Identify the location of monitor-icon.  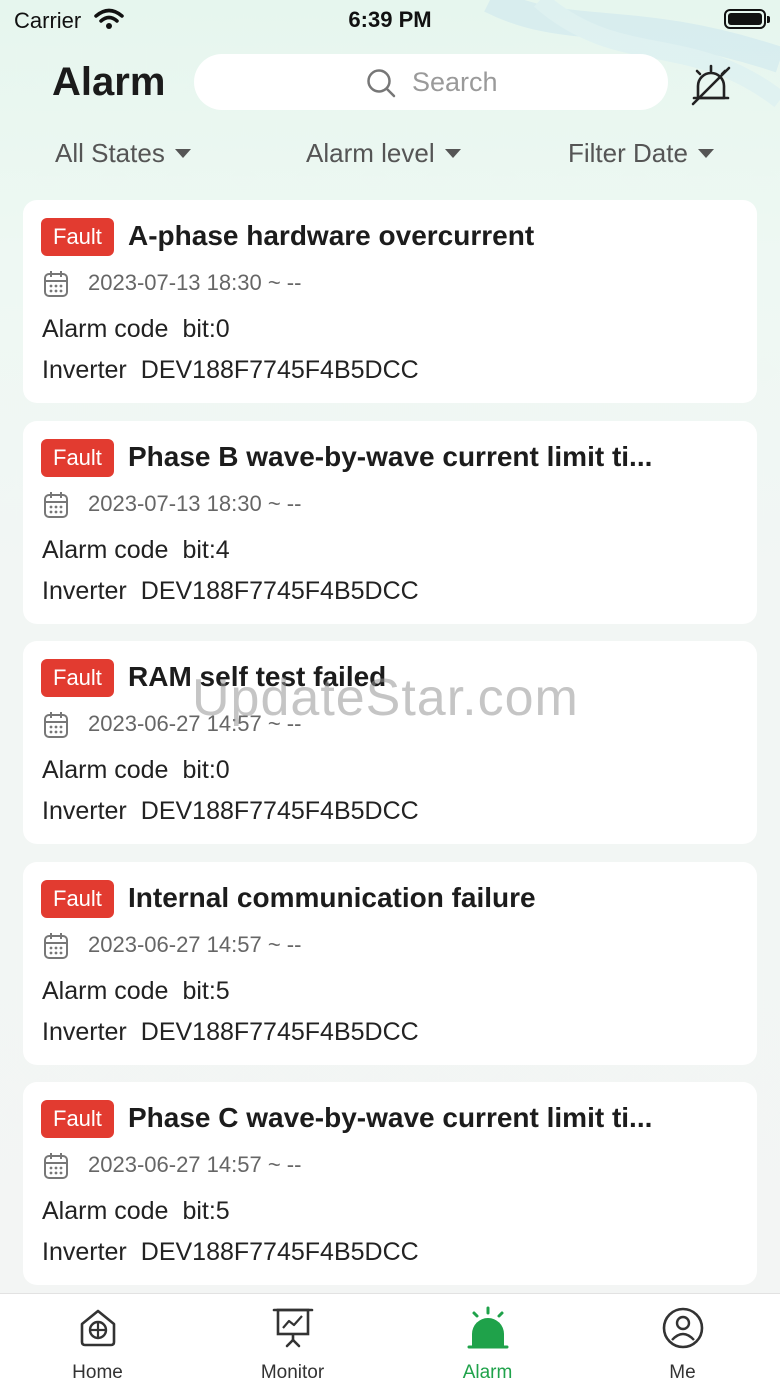
(293, 1328).